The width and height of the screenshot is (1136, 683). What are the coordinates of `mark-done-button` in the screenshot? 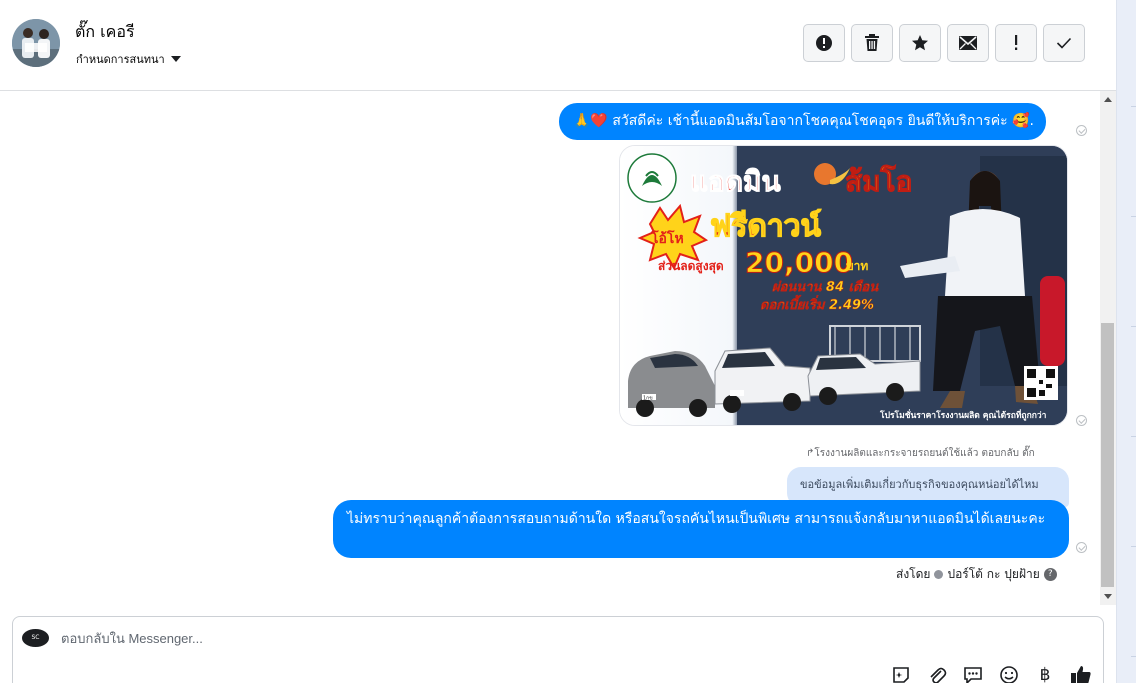 It's located at (1064, 43).